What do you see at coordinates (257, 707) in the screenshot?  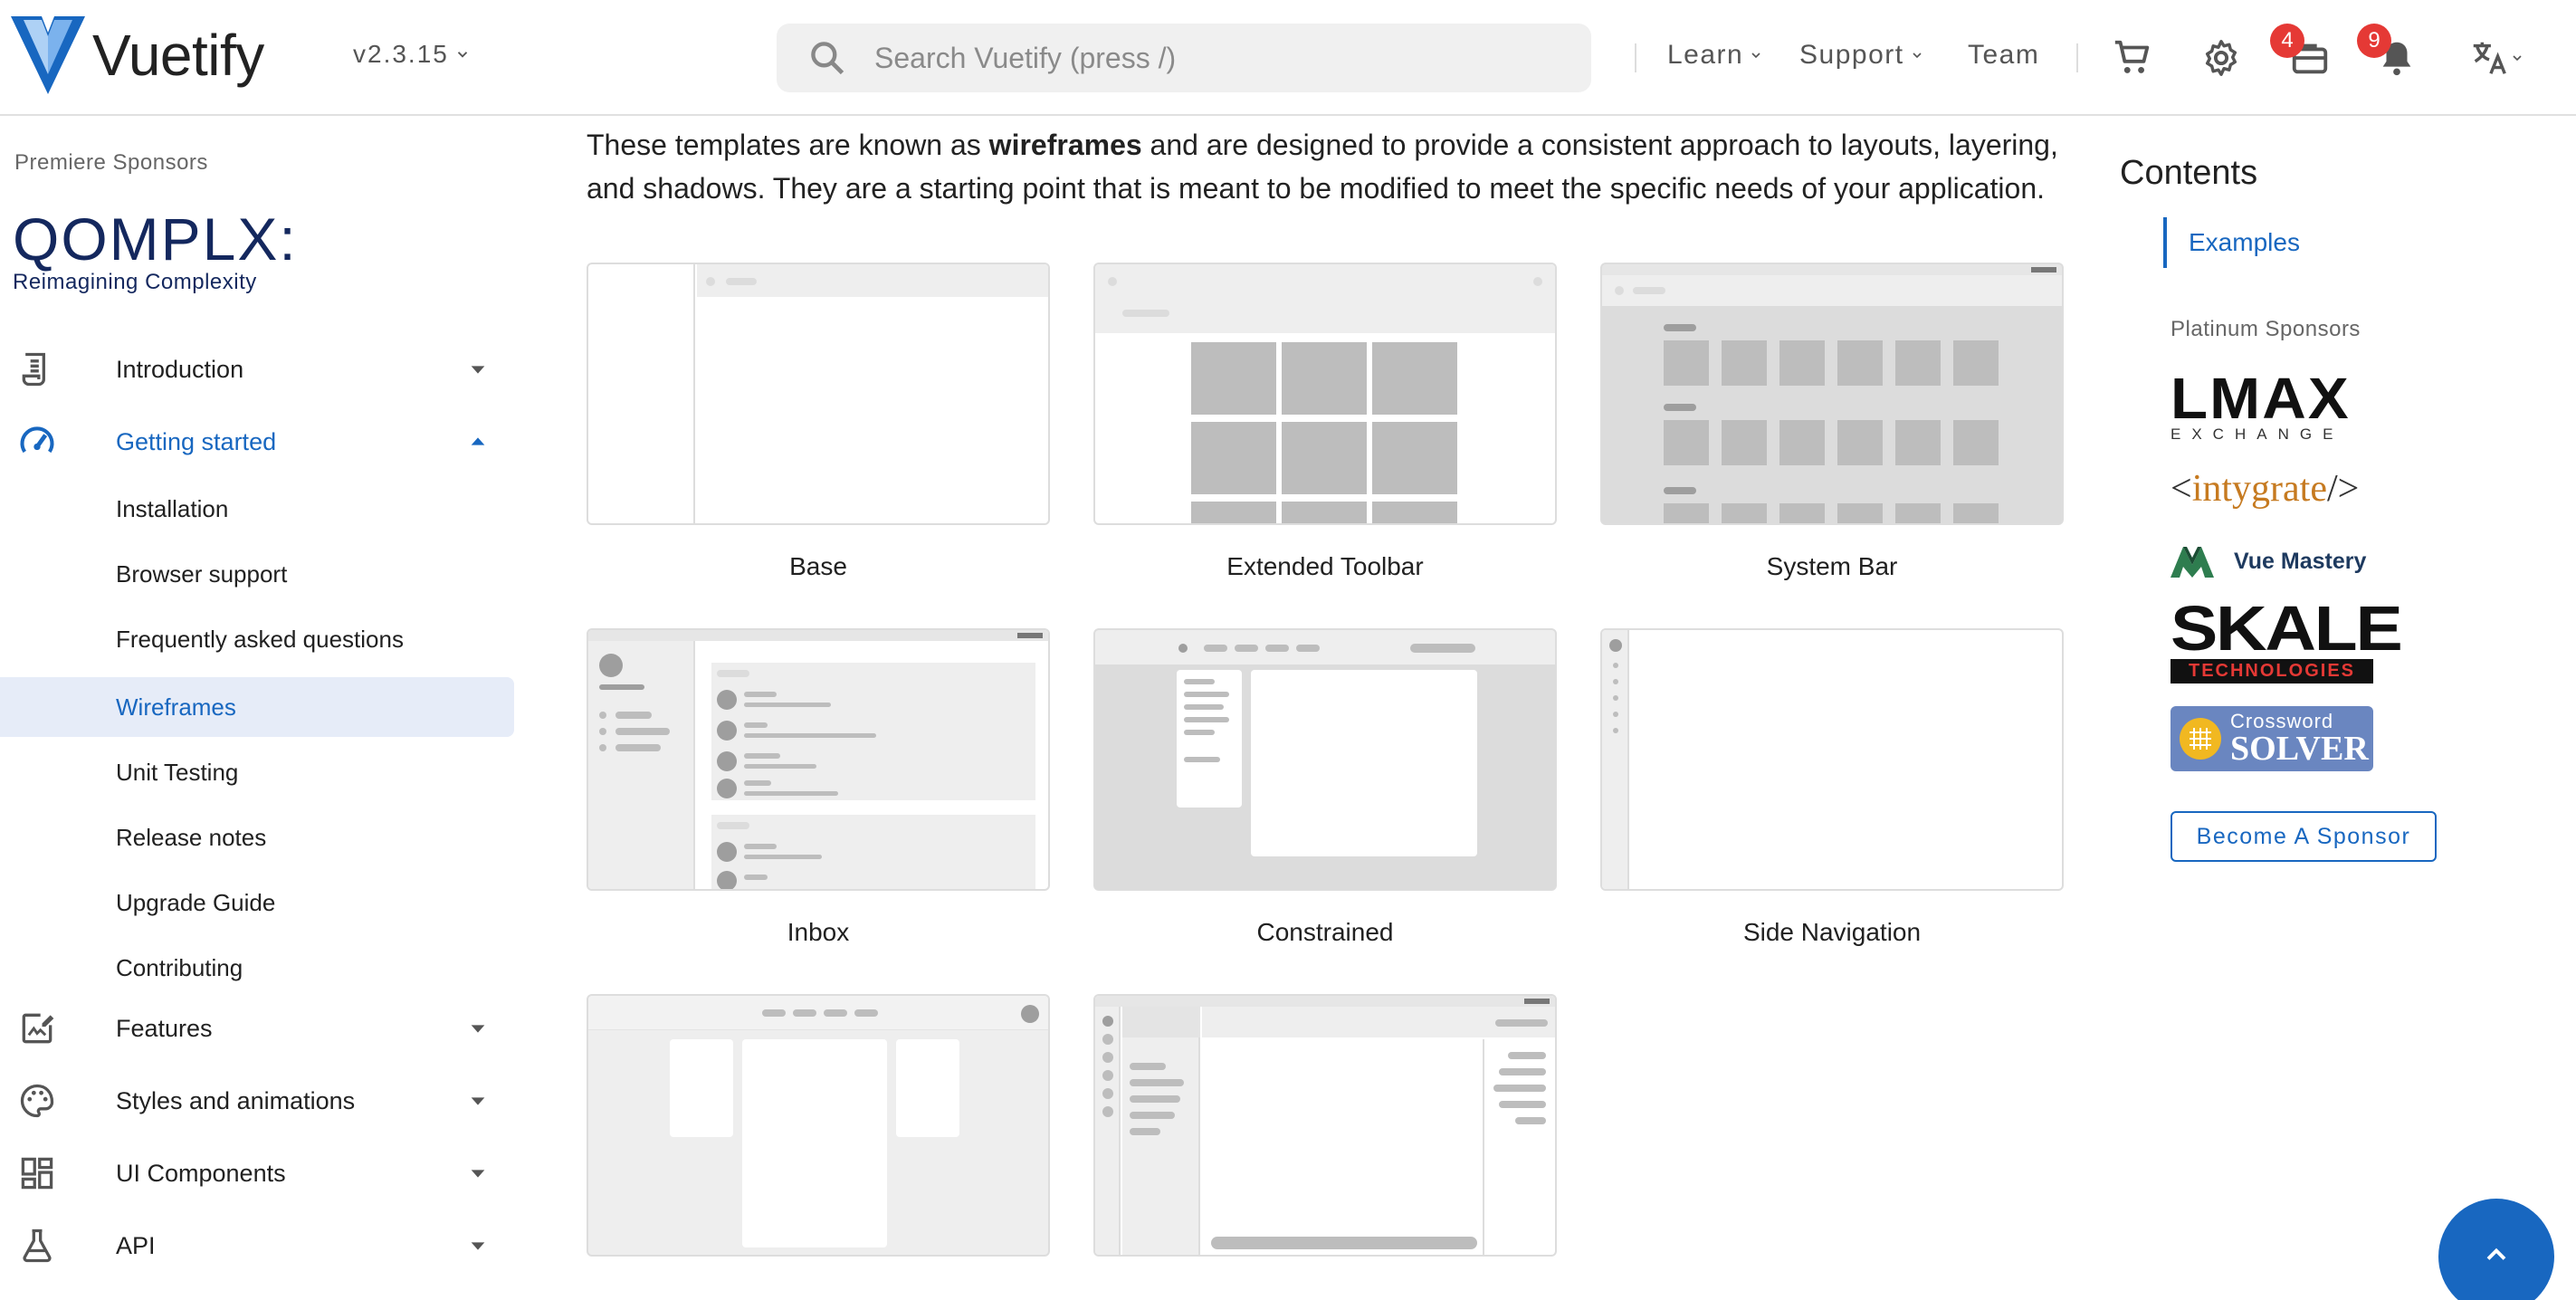 I see `sidebar-subitem-wireframes: Wireframes` at bounding box center [257, 707].